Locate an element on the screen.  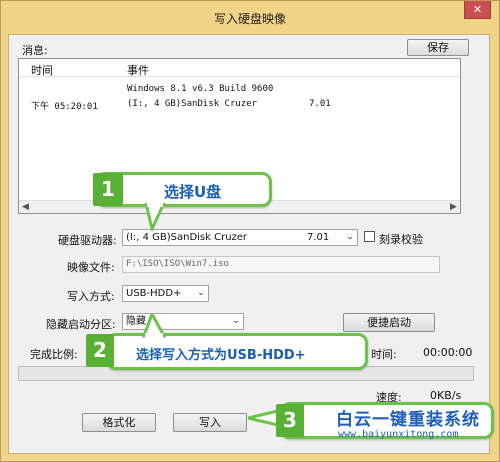
column-header-time: 时间 is located at coordinates (42, 70).